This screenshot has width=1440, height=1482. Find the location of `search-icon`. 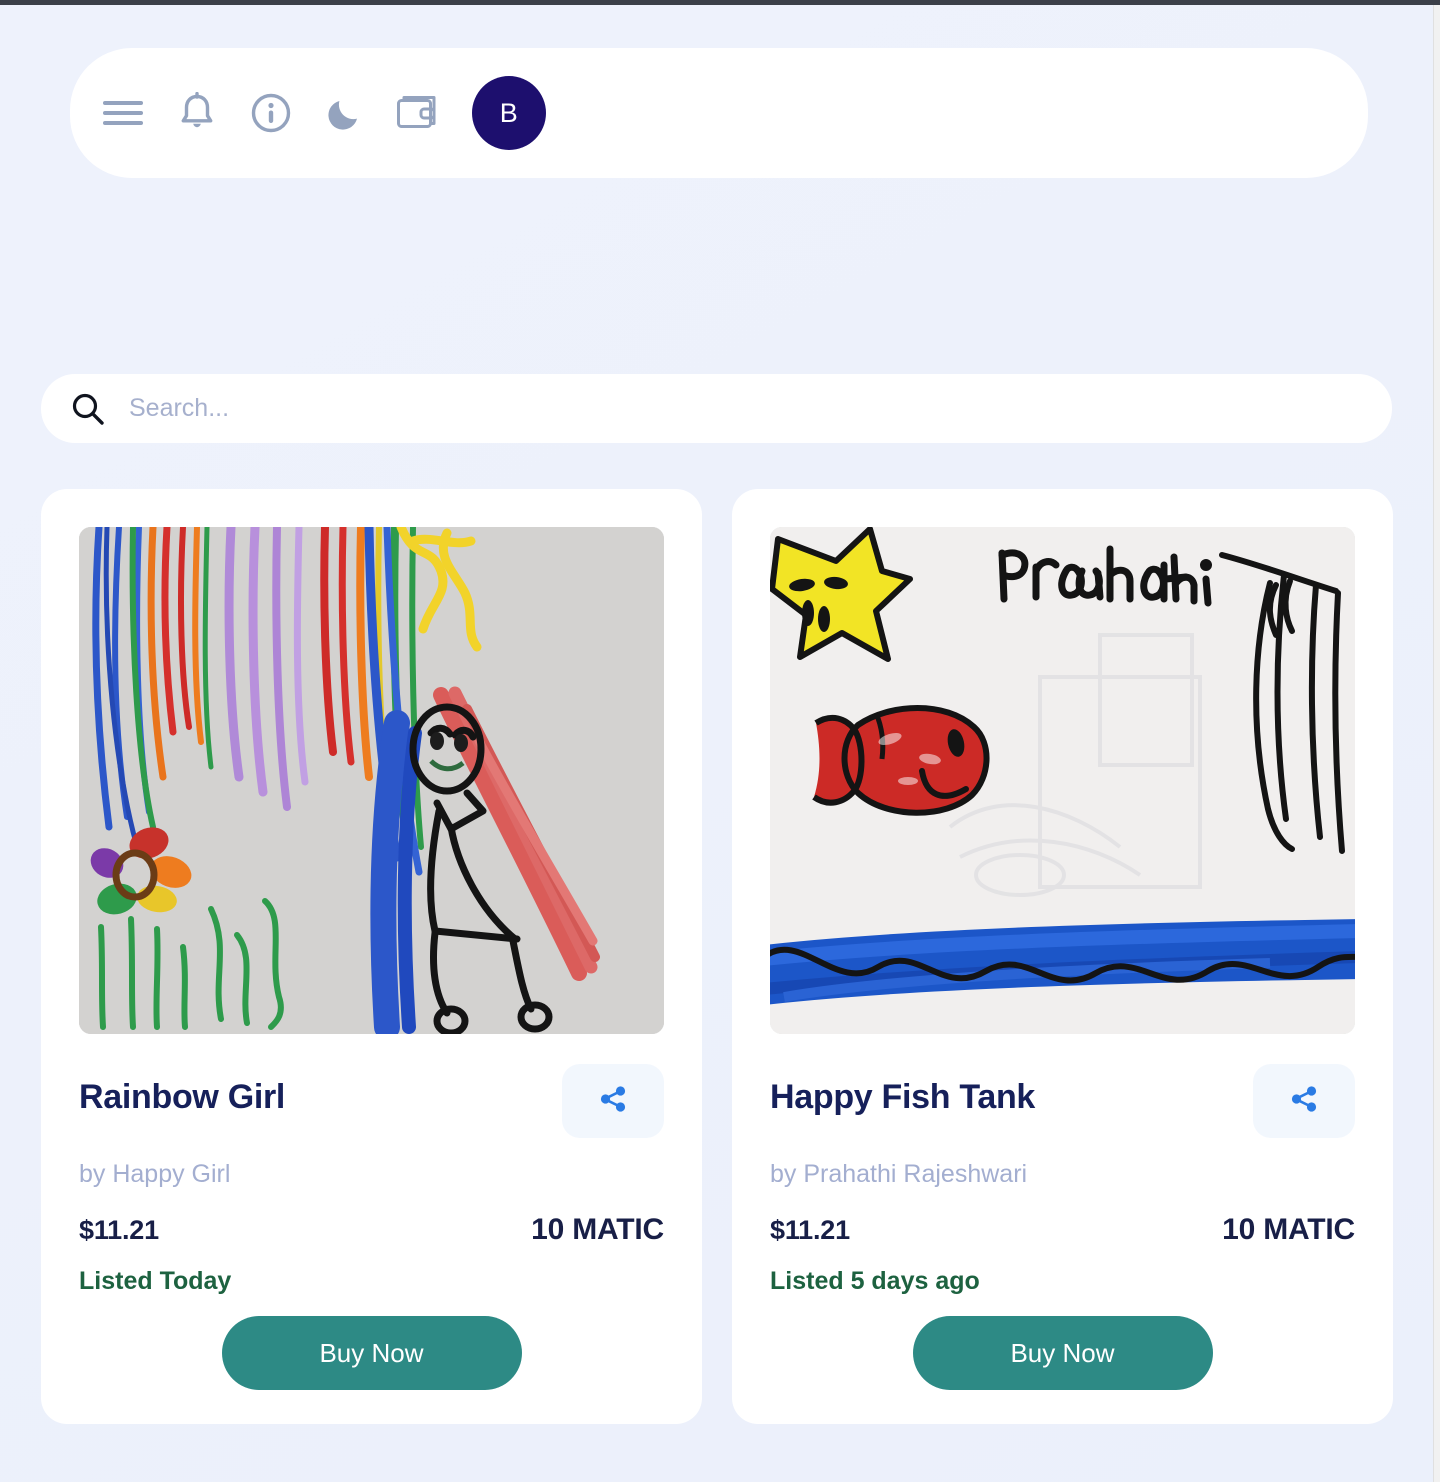

search-icon is located at coordinates (88, 409).